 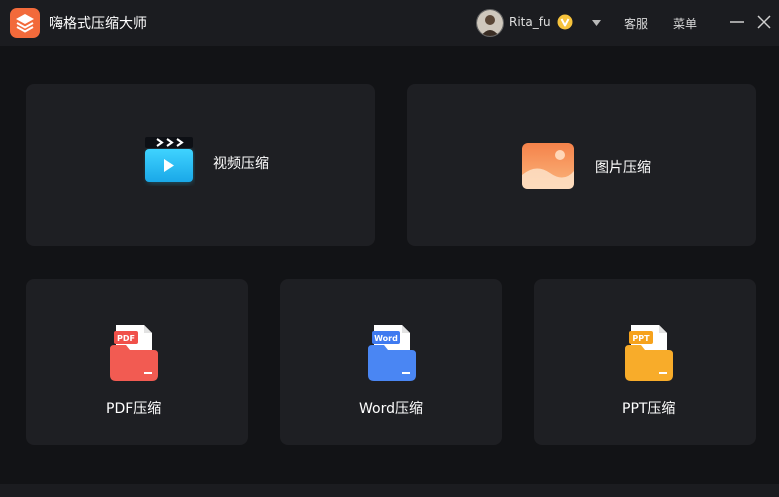 What do you see at coordinates (685, 23) in the screenshot?
I see `menu-link: 菜单` at bounding box center [685, 23].